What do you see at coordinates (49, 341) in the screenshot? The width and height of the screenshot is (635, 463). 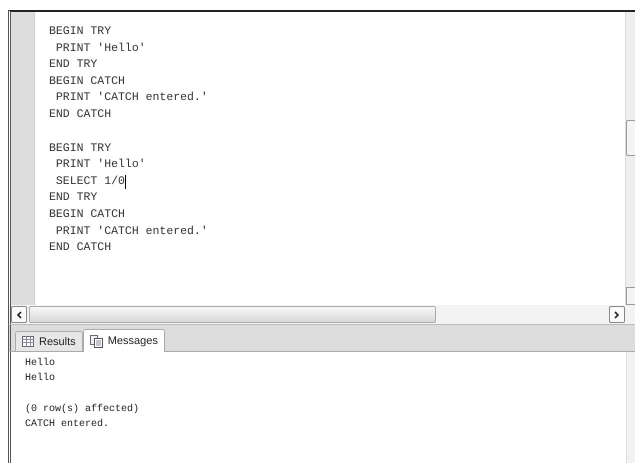 I see `pane-tab: Results` at bounding box center [49, 341].